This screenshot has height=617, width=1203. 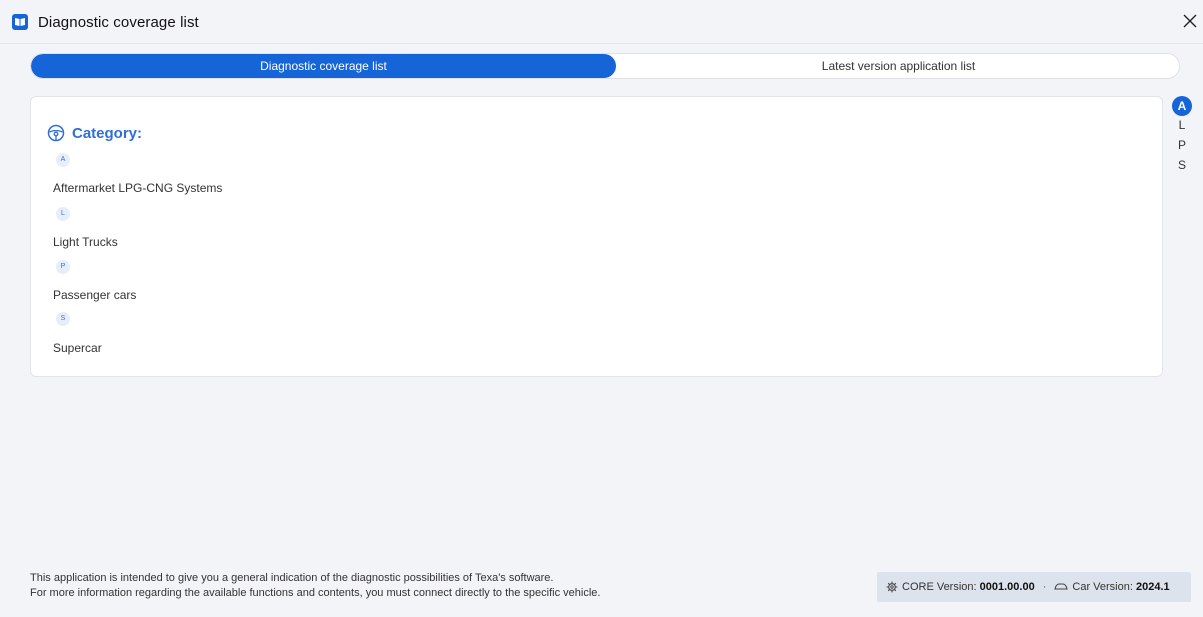 I want to click on index-letter-s: S, so click(x=1182, y=165).